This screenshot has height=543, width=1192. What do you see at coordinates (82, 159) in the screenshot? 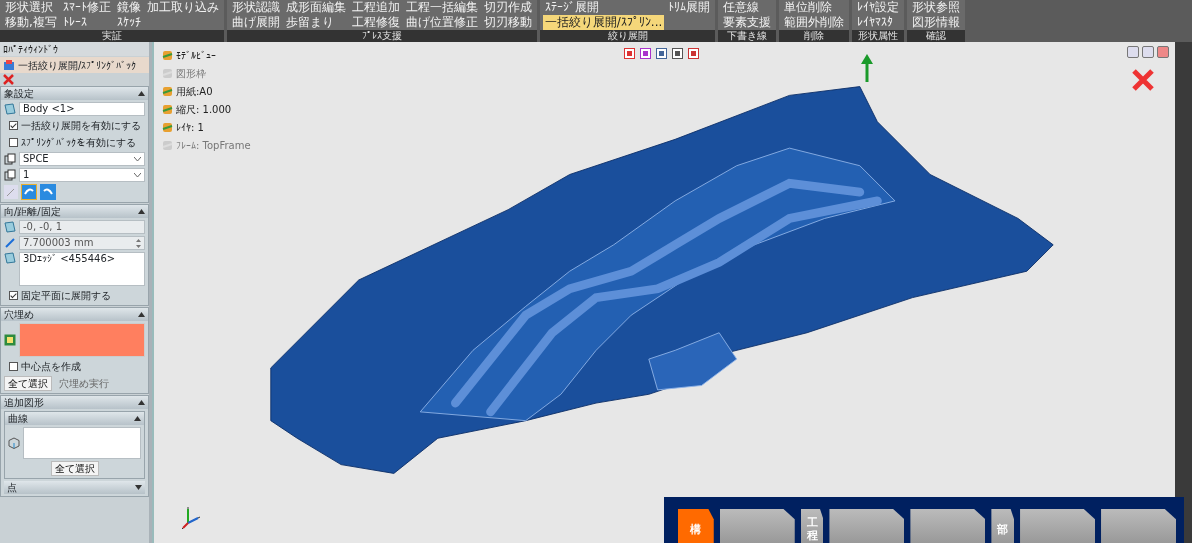
I see `dropdown: SPCE` at bounding box center [82, 159].